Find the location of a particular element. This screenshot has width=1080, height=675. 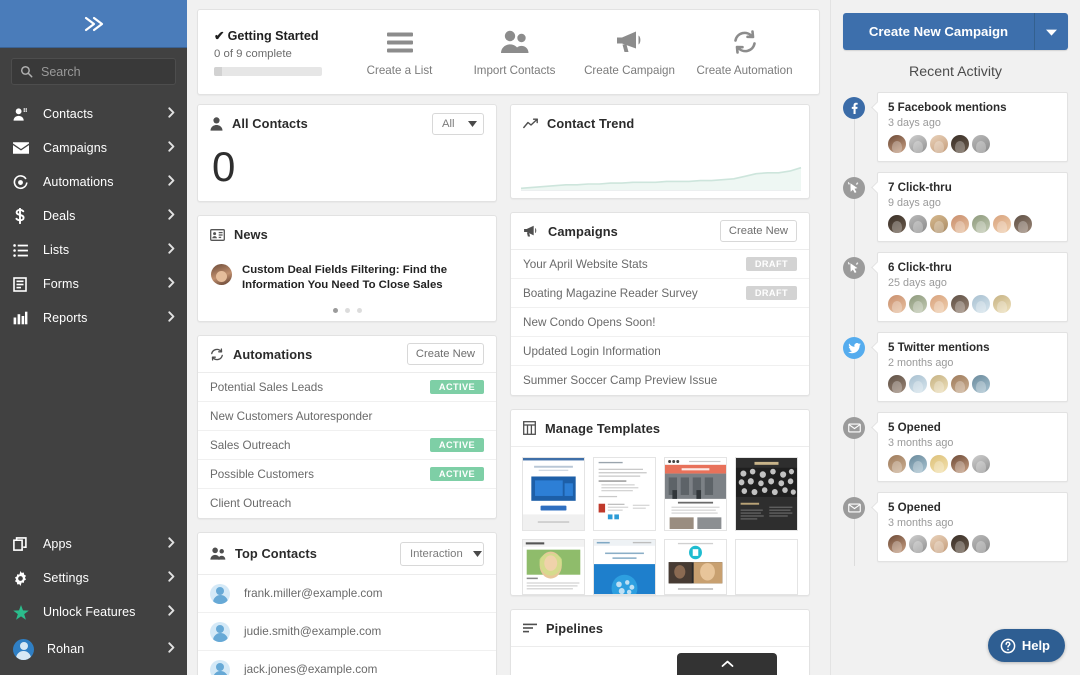

top-contacts-filter-select: Interaction is located at coordinates (442, 553).